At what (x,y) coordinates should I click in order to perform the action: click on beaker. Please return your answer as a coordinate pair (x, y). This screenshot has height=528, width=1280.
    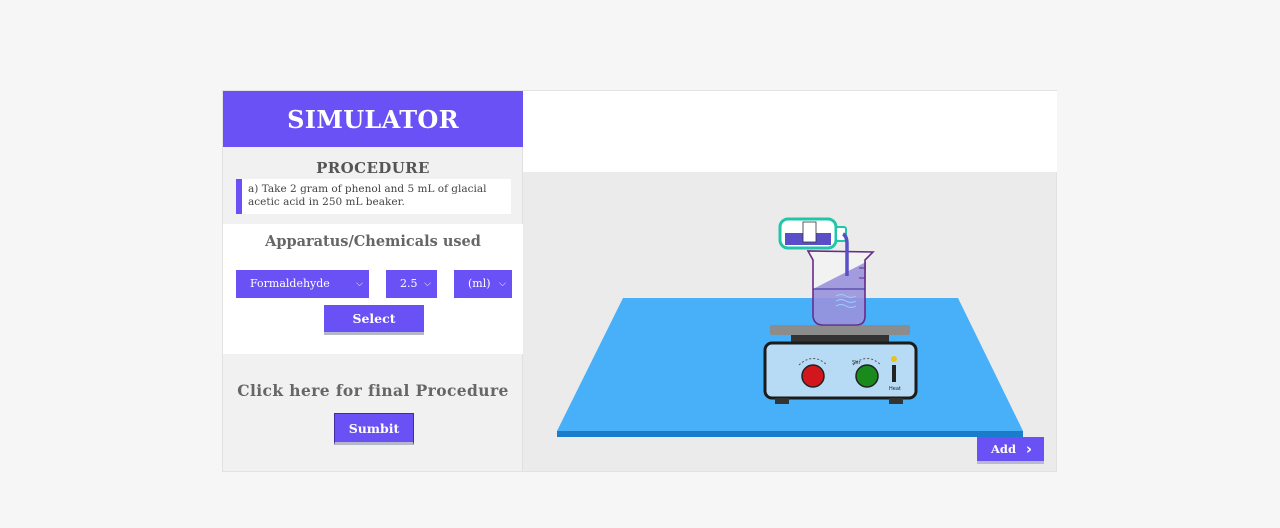
    Looking at the image, I should click on (840, 288).